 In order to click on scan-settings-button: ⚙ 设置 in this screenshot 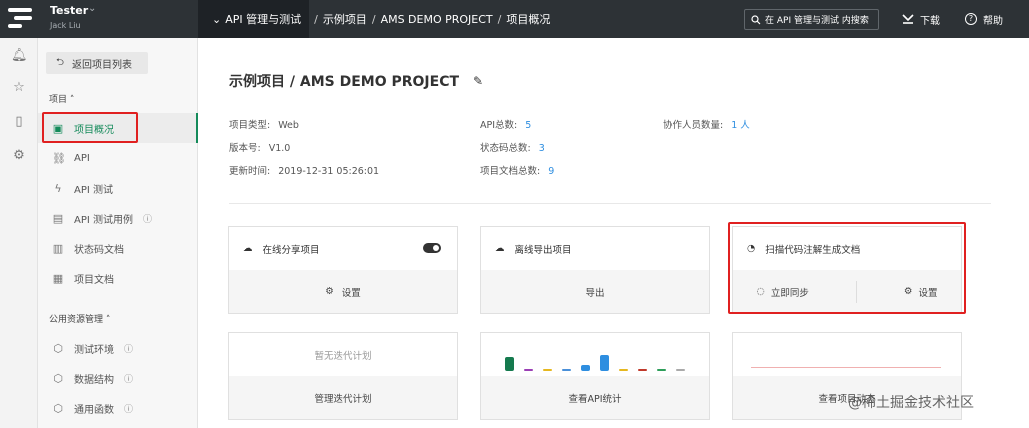, I will do `click(921, 292)`.